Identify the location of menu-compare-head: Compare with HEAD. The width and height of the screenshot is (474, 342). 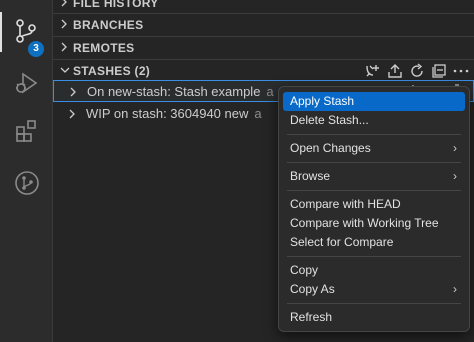
(374, 204).